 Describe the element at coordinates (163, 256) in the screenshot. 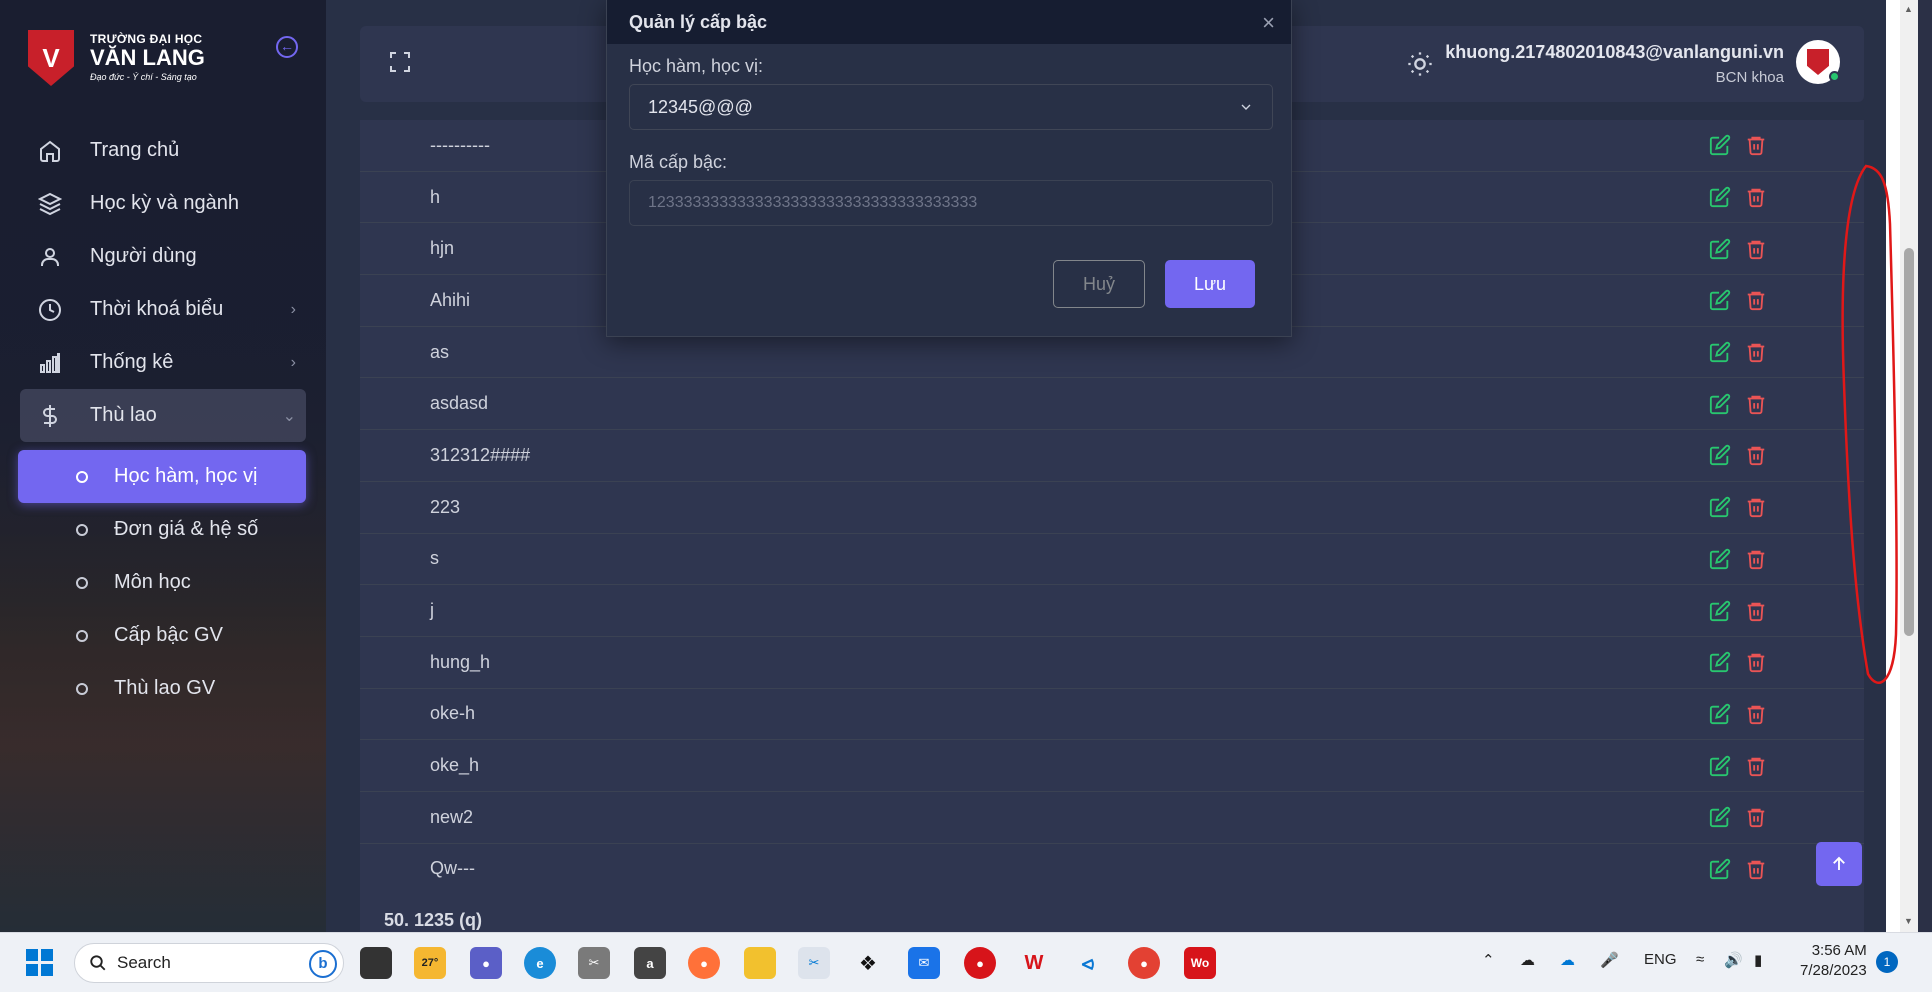

I see `sidebar-item-users: Người dùng` at that location.